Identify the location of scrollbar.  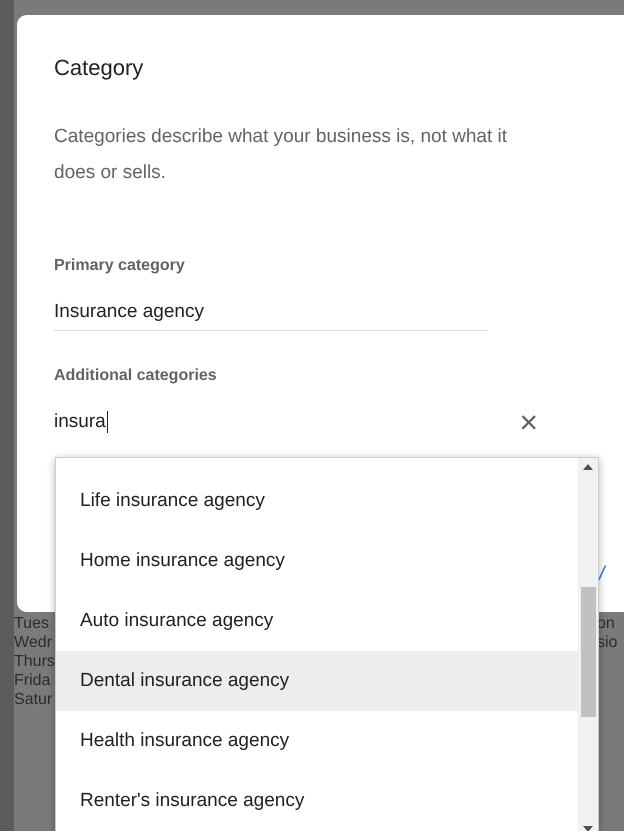
(588, 644).